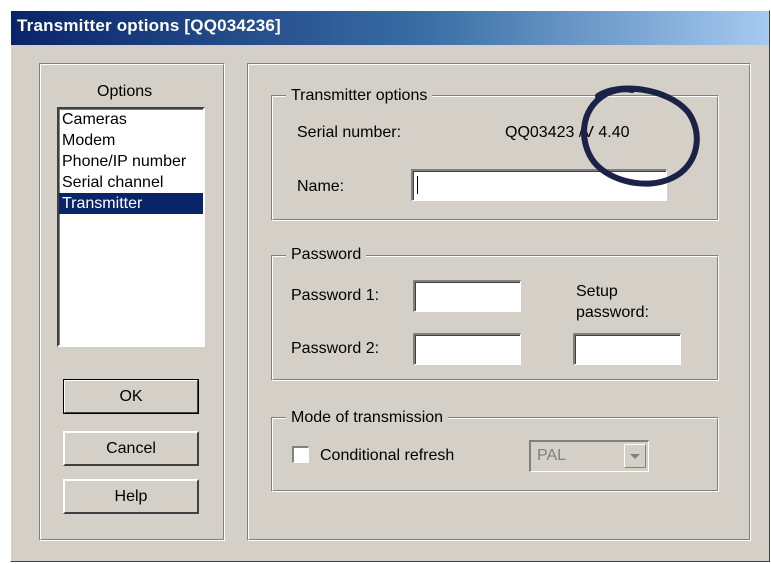  What do you see at coordinates (359, 96) in the screenshot?
I see `transmitter-options-legend: Transmitter options` at bounding box center [359, 96].